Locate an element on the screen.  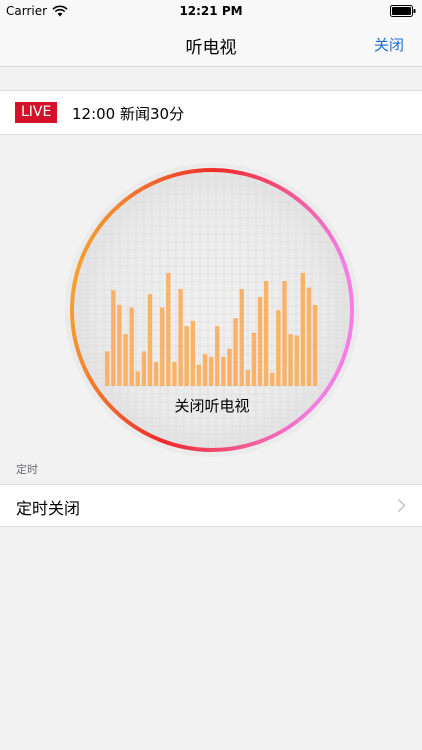
status-time: 12:21 PM is located at coordinates (211, 11).